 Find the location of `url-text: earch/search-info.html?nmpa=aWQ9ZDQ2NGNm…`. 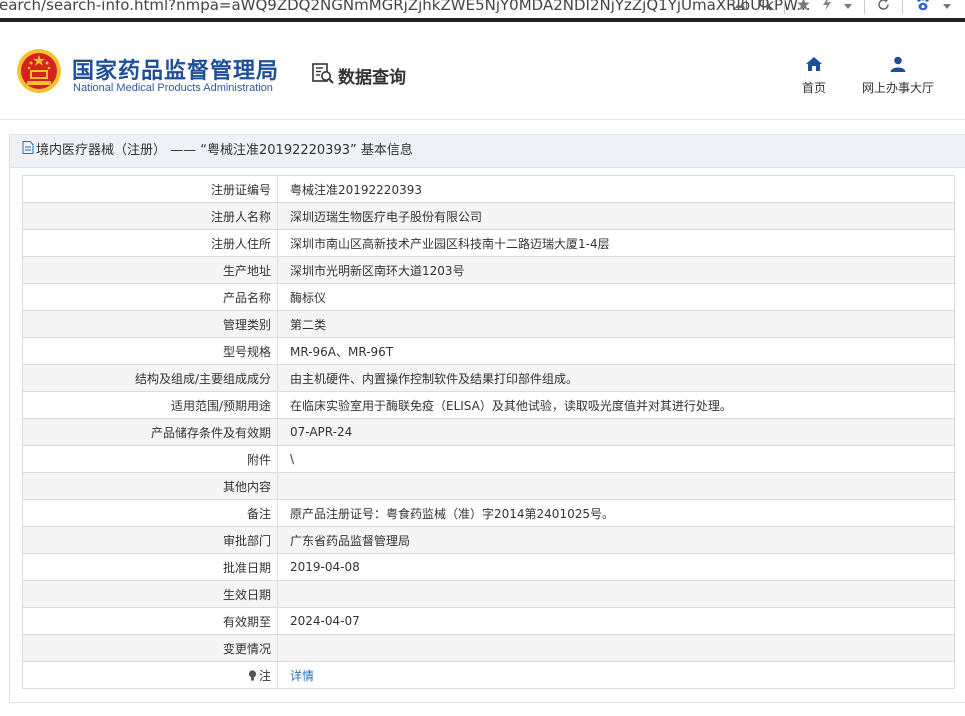

url-text: earch/search-info.html?nmpa=aWQ9ZDQ2NGNm… is located at coordinates (405, 6).